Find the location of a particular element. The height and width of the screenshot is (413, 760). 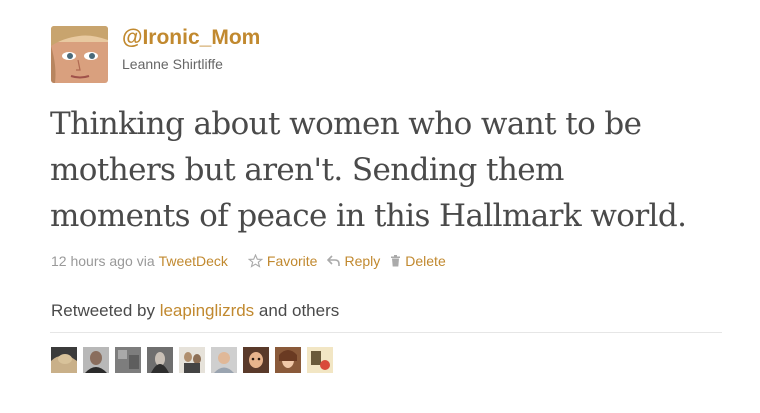

delete-label: Delete is located at coordinates (425, 261).